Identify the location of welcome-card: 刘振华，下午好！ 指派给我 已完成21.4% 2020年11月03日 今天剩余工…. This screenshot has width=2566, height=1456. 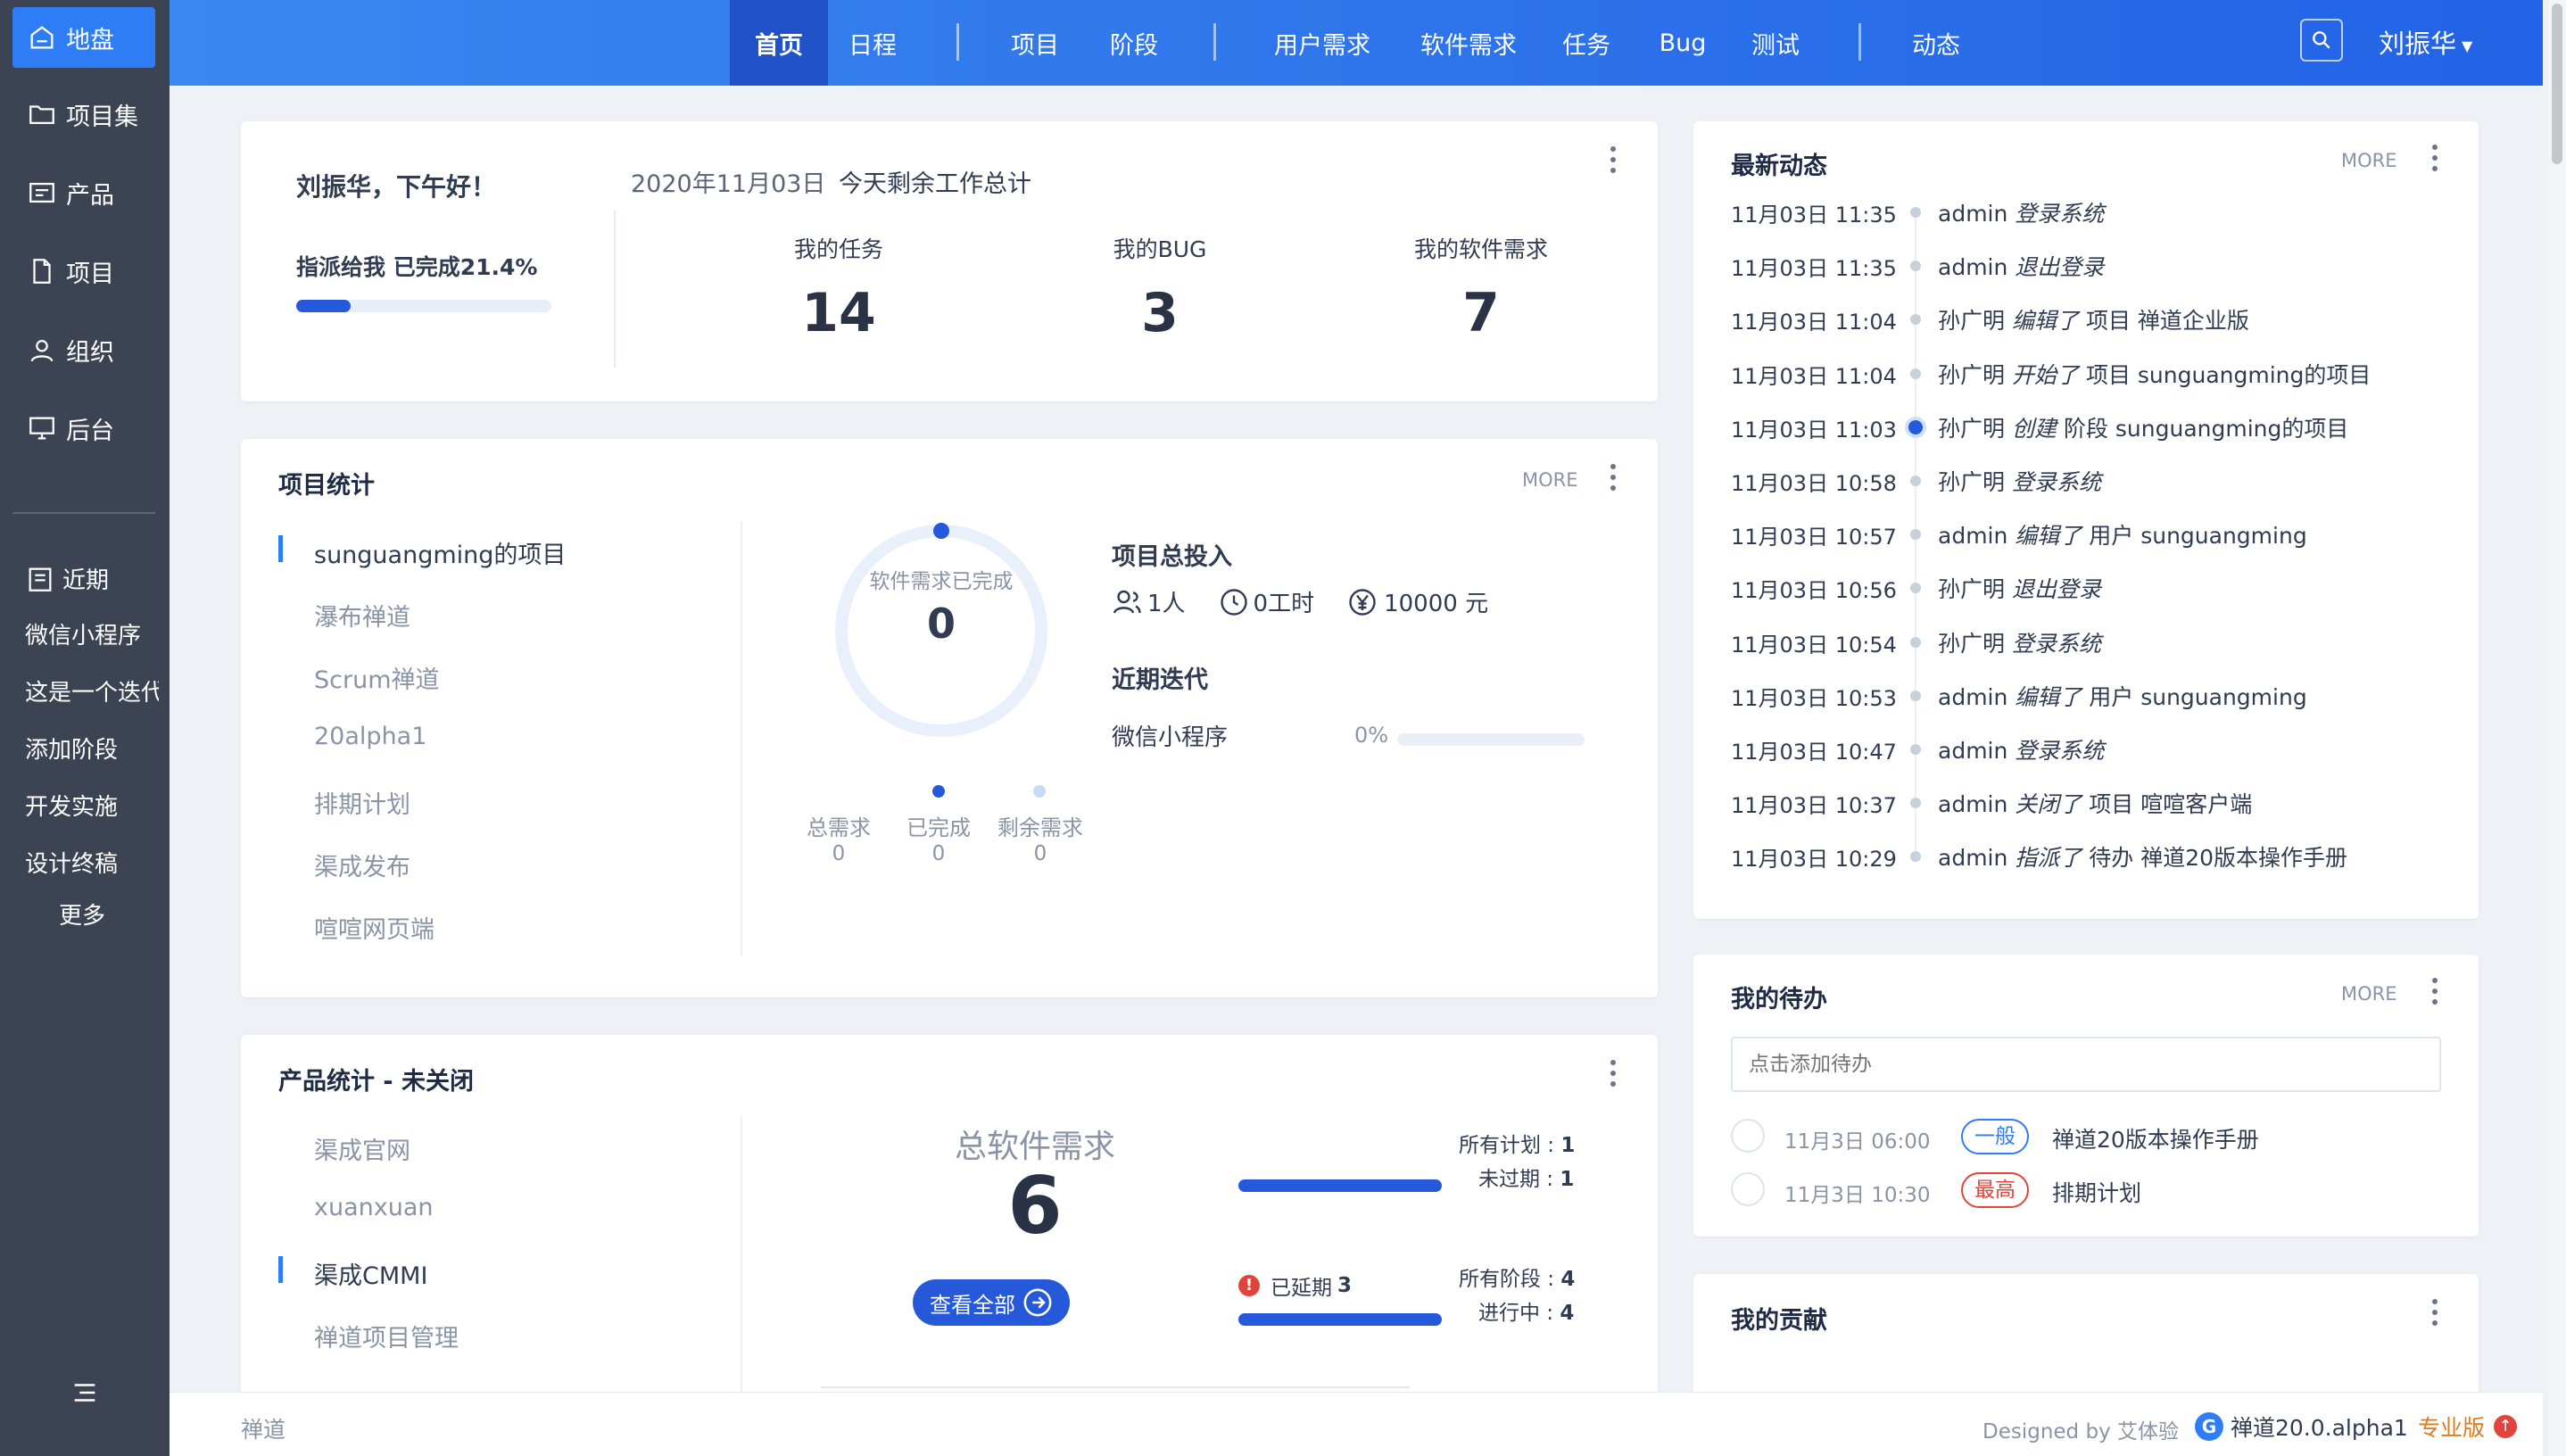
(949, 261).